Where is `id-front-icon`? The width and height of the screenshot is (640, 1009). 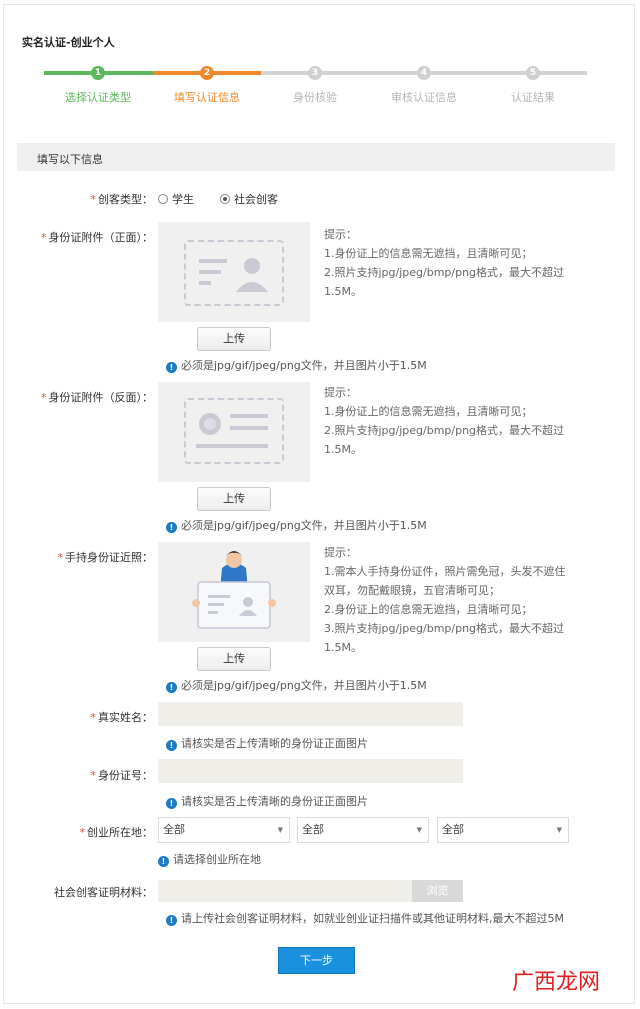
id-front-icon is located at coordinates (233, 275).